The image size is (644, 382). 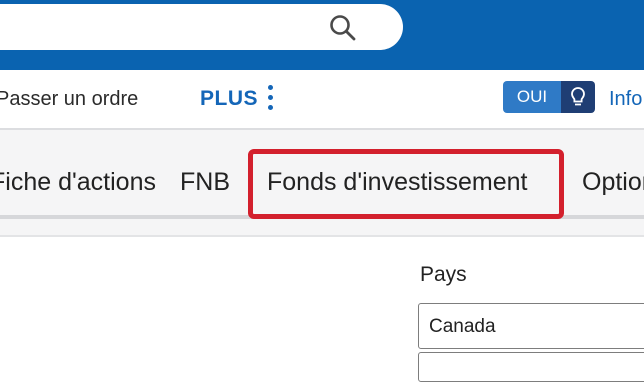 I want to click on oui-toggle: OUI, so click(x=549, y=97).